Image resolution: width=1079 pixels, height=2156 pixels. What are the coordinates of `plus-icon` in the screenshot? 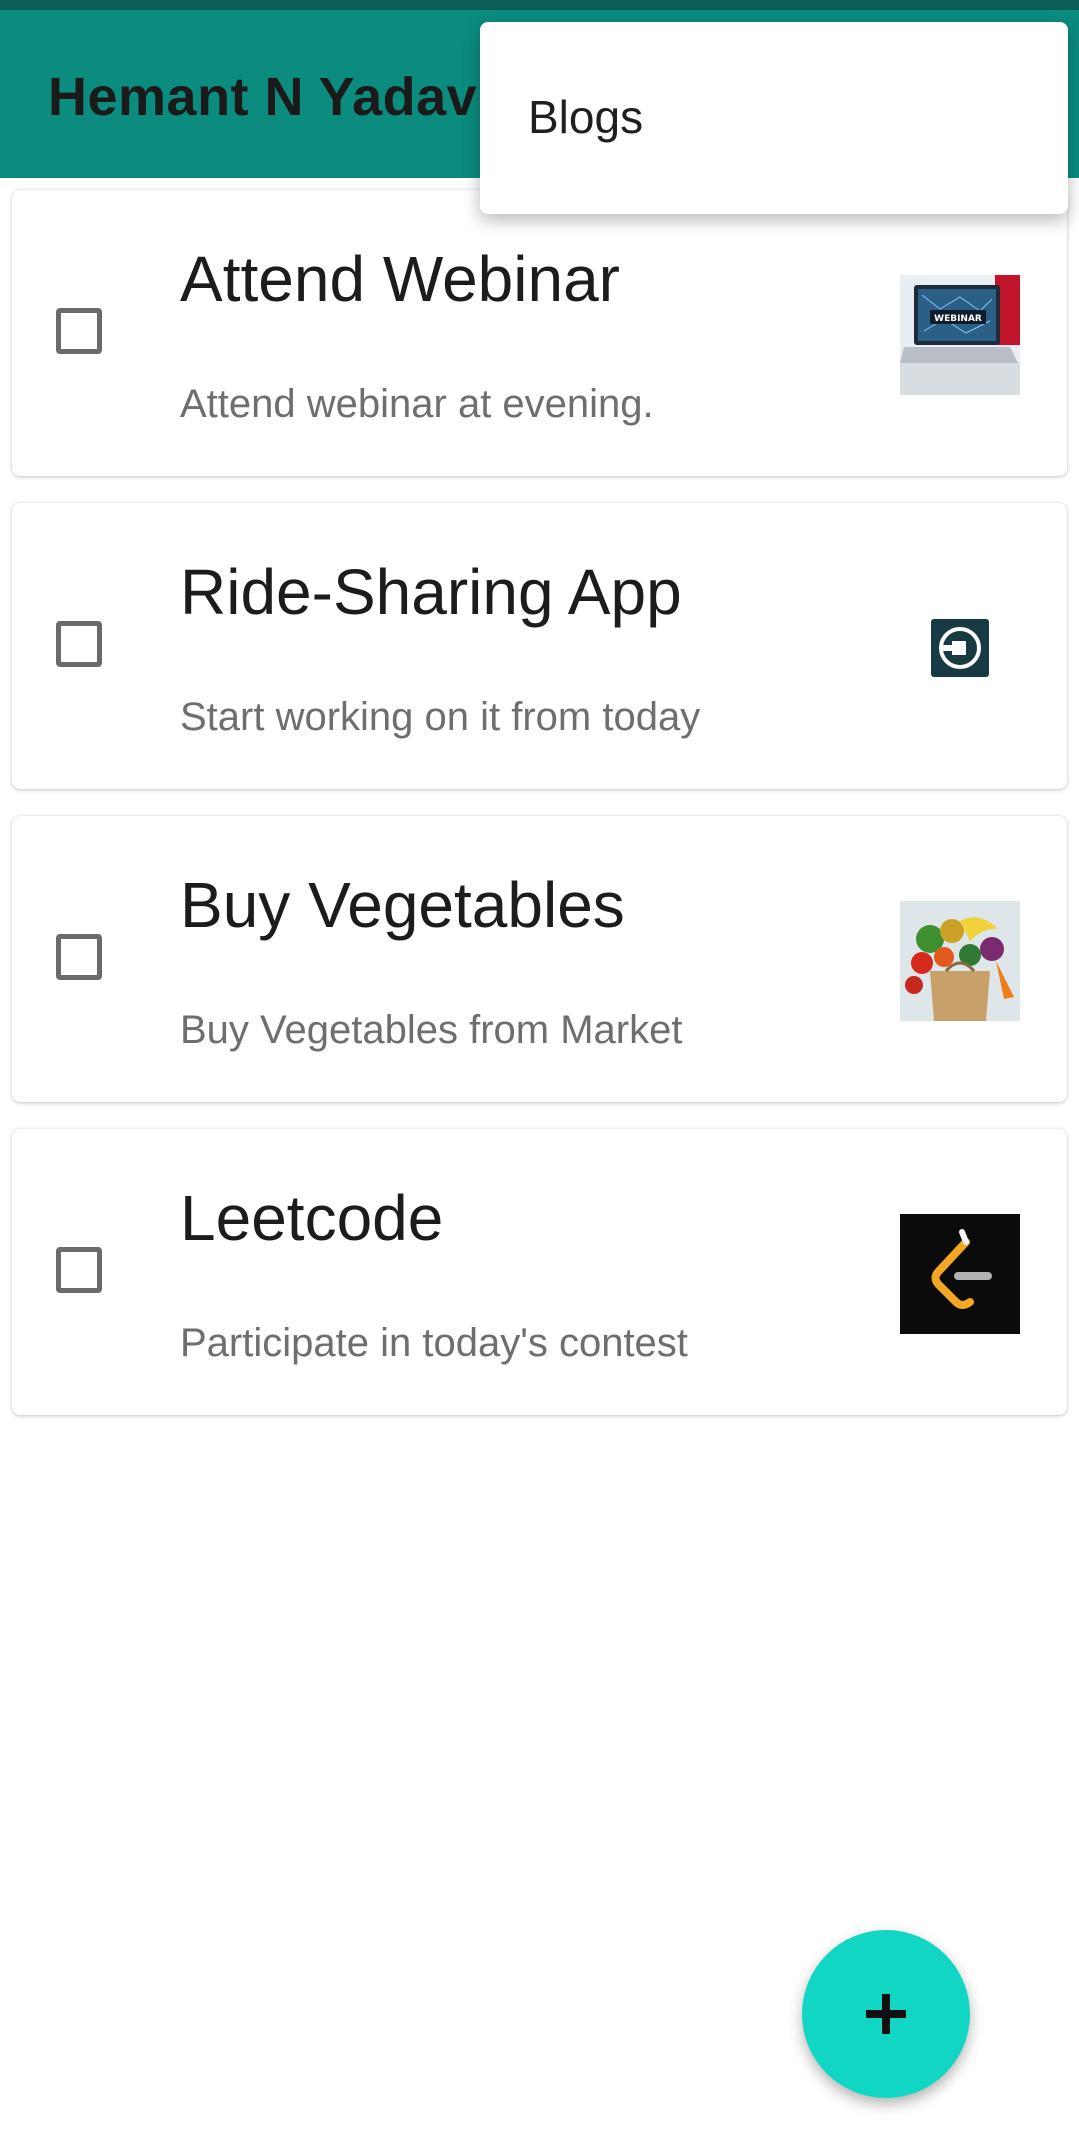 It's located at (886, 2014).